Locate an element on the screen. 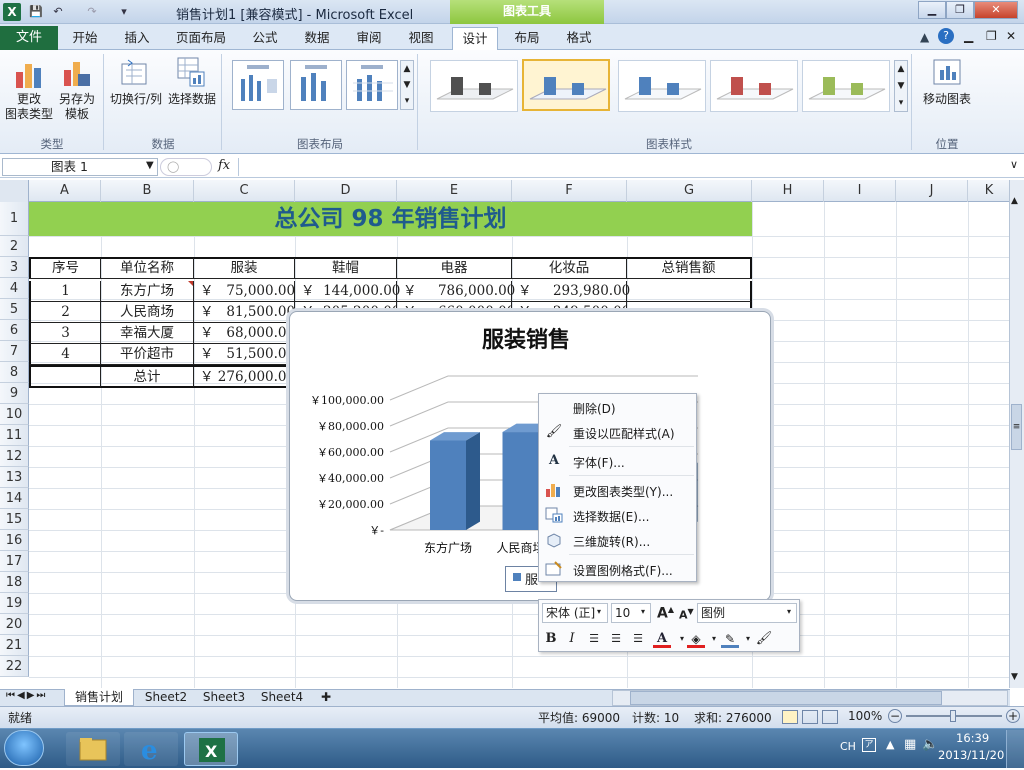 This screenshot has height=770, width=1024. bold-button: B is located at coordinates (551, 639).